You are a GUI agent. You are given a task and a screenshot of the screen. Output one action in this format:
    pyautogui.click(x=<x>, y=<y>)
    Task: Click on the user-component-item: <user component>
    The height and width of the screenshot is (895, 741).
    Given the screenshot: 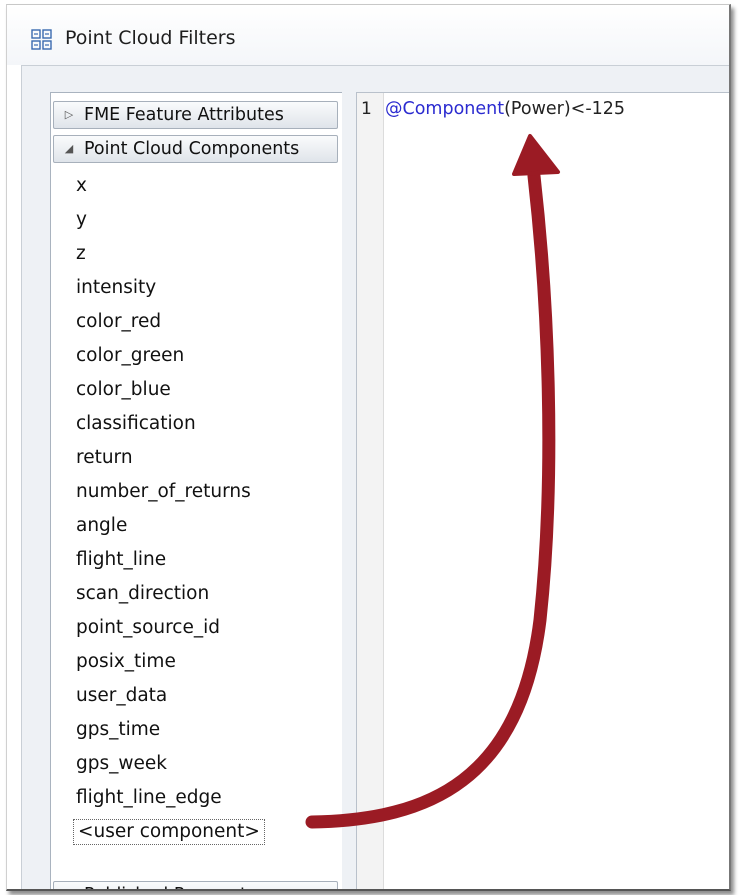 What is the action you would take?
    pyautogui.click(x=196, y=832)
    